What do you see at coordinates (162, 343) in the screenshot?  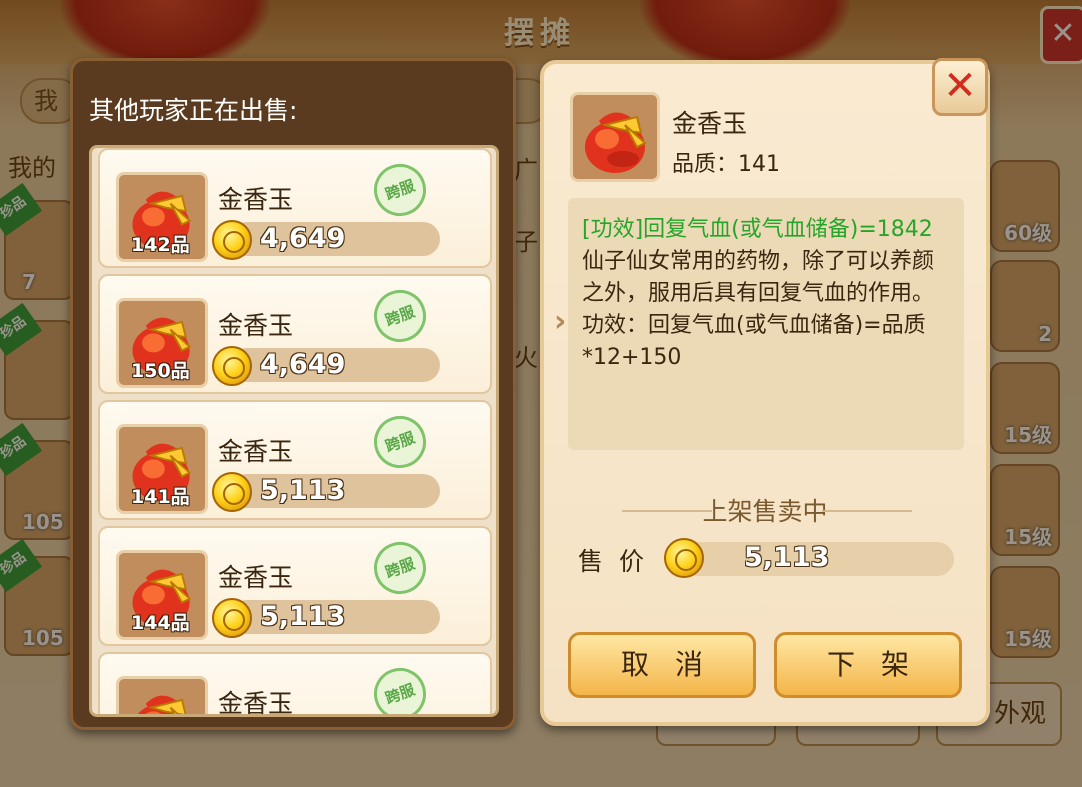 I see `item-icon-frame: 150品` at bounding box center [162, 343].